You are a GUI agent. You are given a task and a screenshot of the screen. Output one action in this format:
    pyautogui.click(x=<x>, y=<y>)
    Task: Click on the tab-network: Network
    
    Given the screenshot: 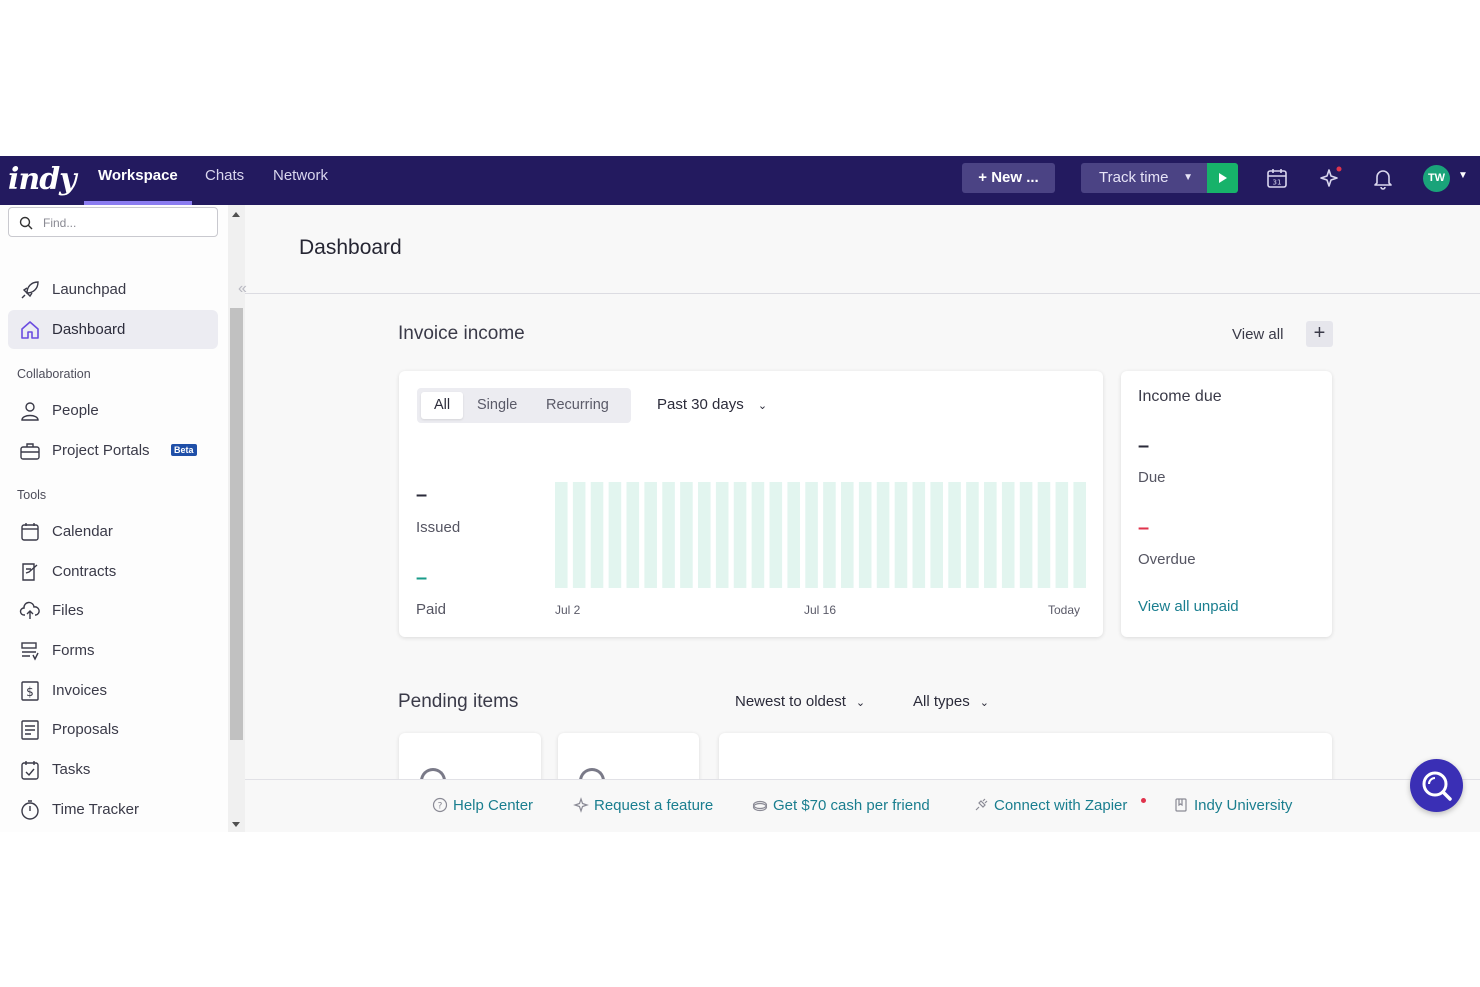 What is the action you would take?
    pyautogui.click(x=300, y=180)
    